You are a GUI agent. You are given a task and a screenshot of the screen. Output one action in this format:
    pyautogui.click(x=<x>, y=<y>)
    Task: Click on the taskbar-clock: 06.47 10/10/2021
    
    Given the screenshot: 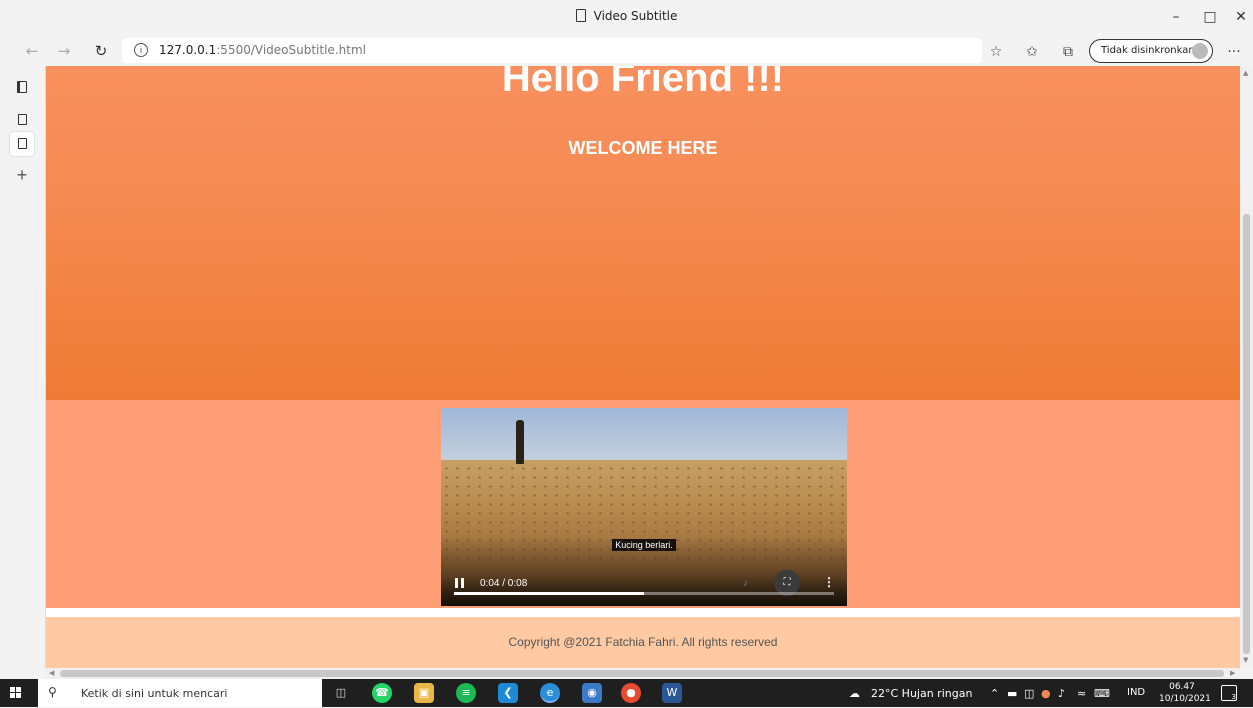 What is the action you would take?
    pyautogui.click(x=1185, y=693)
    